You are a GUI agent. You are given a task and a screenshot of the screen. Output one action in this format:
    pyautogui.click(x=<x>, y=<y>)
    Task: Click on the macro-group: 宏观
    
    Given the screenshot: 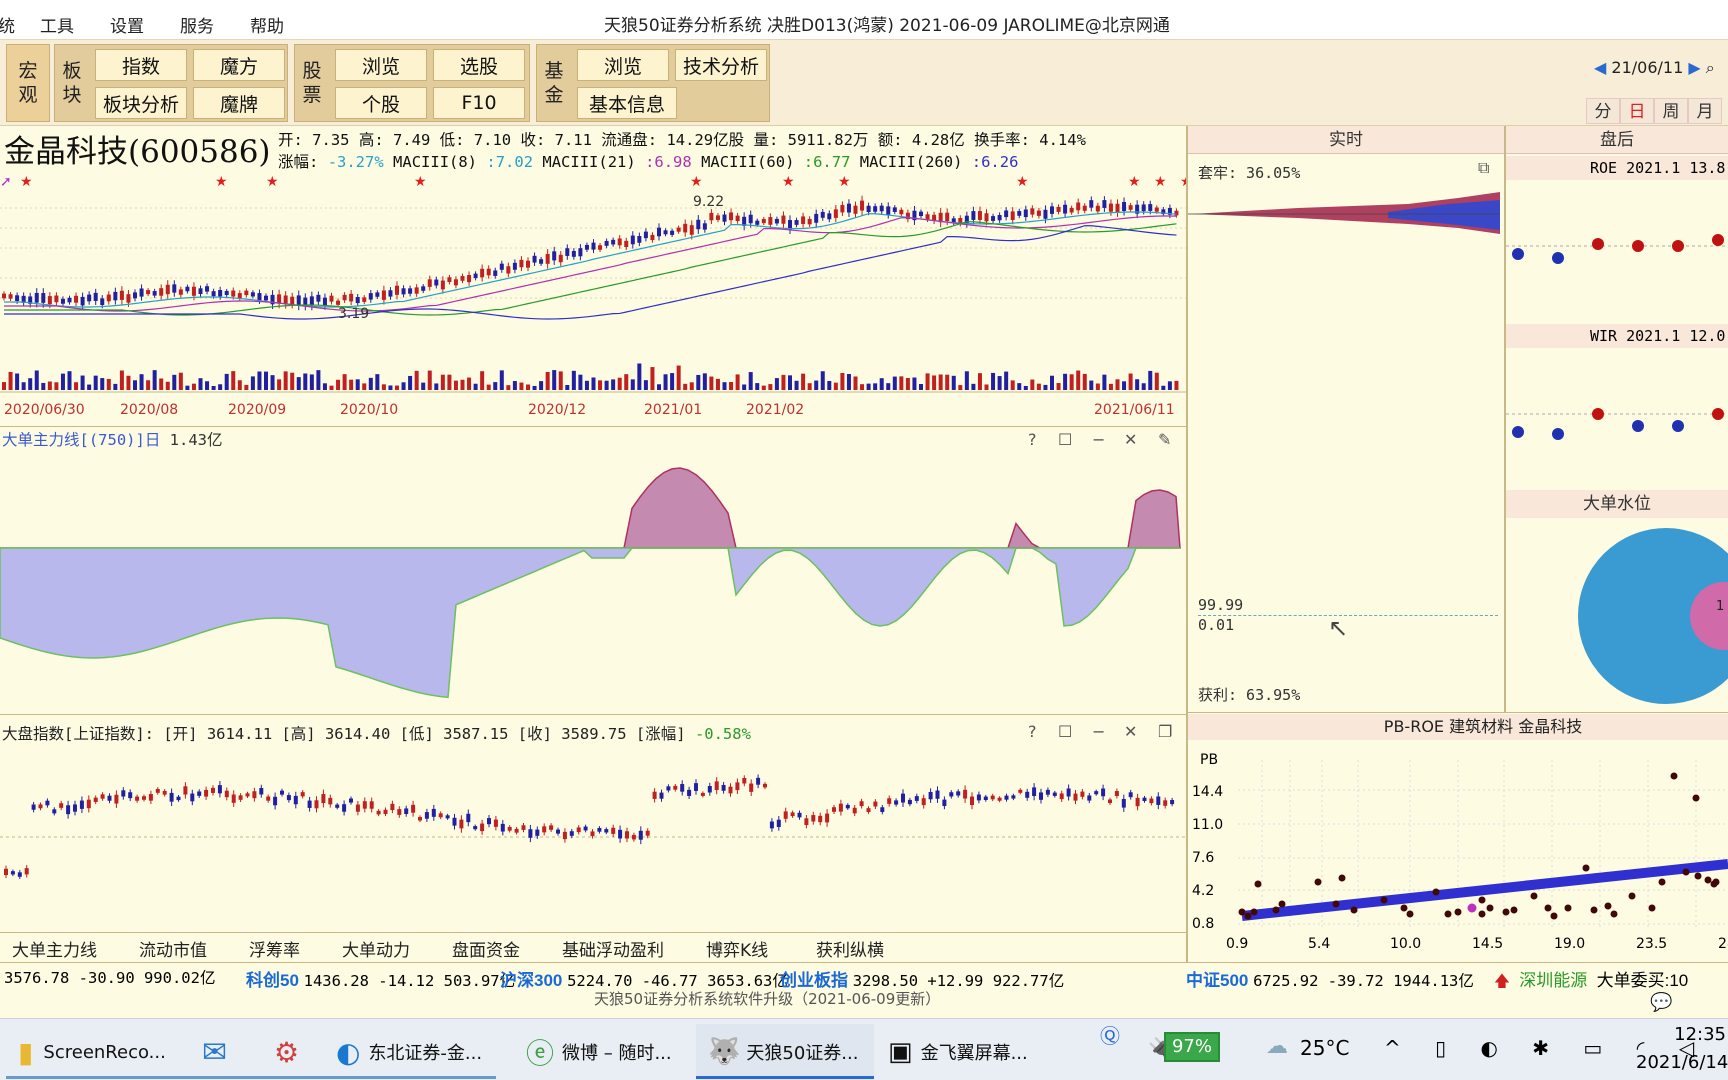 What is the action you would take?
    pyautogui.click(x=28, y=83)
    